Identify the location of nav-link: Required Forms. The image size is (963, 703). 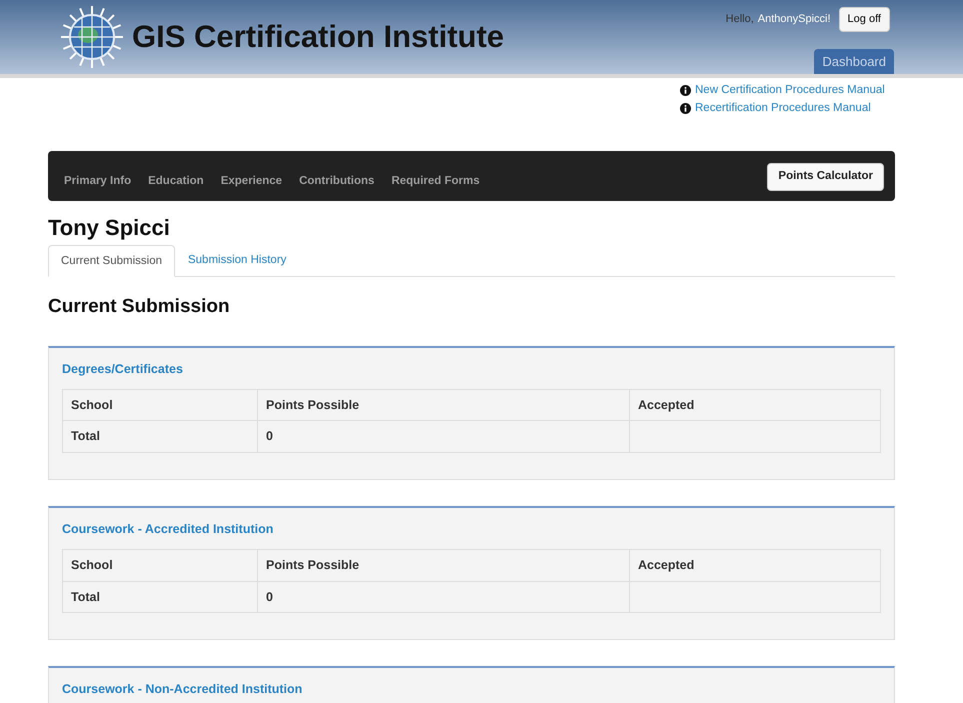
(435, 181).